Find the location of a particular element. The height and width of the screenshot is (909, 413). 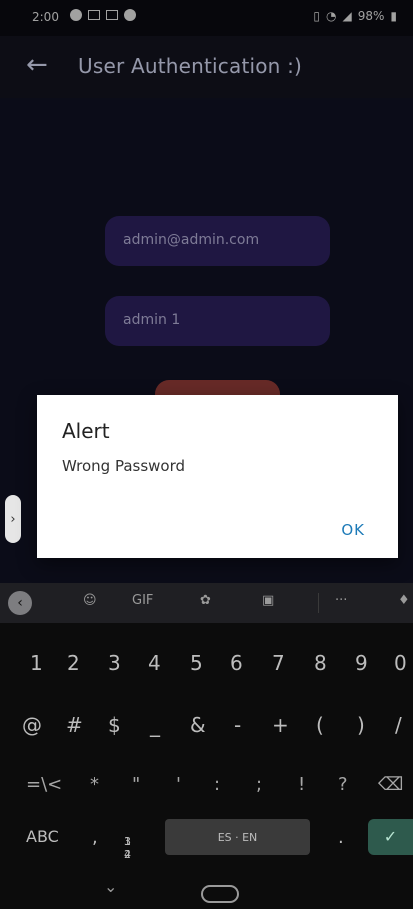

abc-key: ABC is located at coordinates (42, 836).